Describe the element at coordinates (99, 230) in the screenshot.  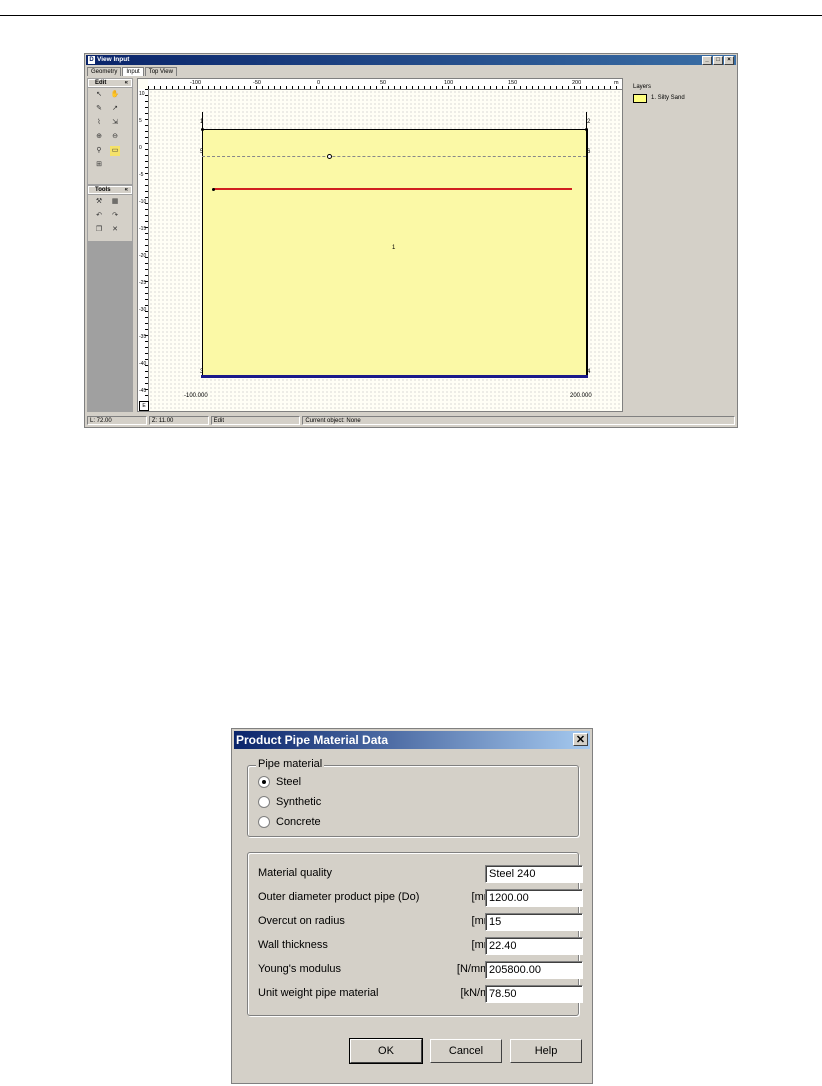
I see `copy-icon: ❐` at that location.